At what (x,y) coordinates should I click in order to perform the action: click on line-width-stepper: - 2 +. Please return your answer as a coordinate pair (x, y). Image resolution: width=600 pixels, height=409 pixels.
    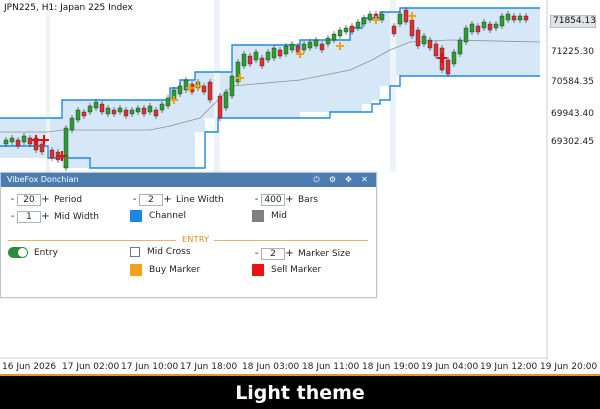
    Looking at the image, I should click on (151, 199).